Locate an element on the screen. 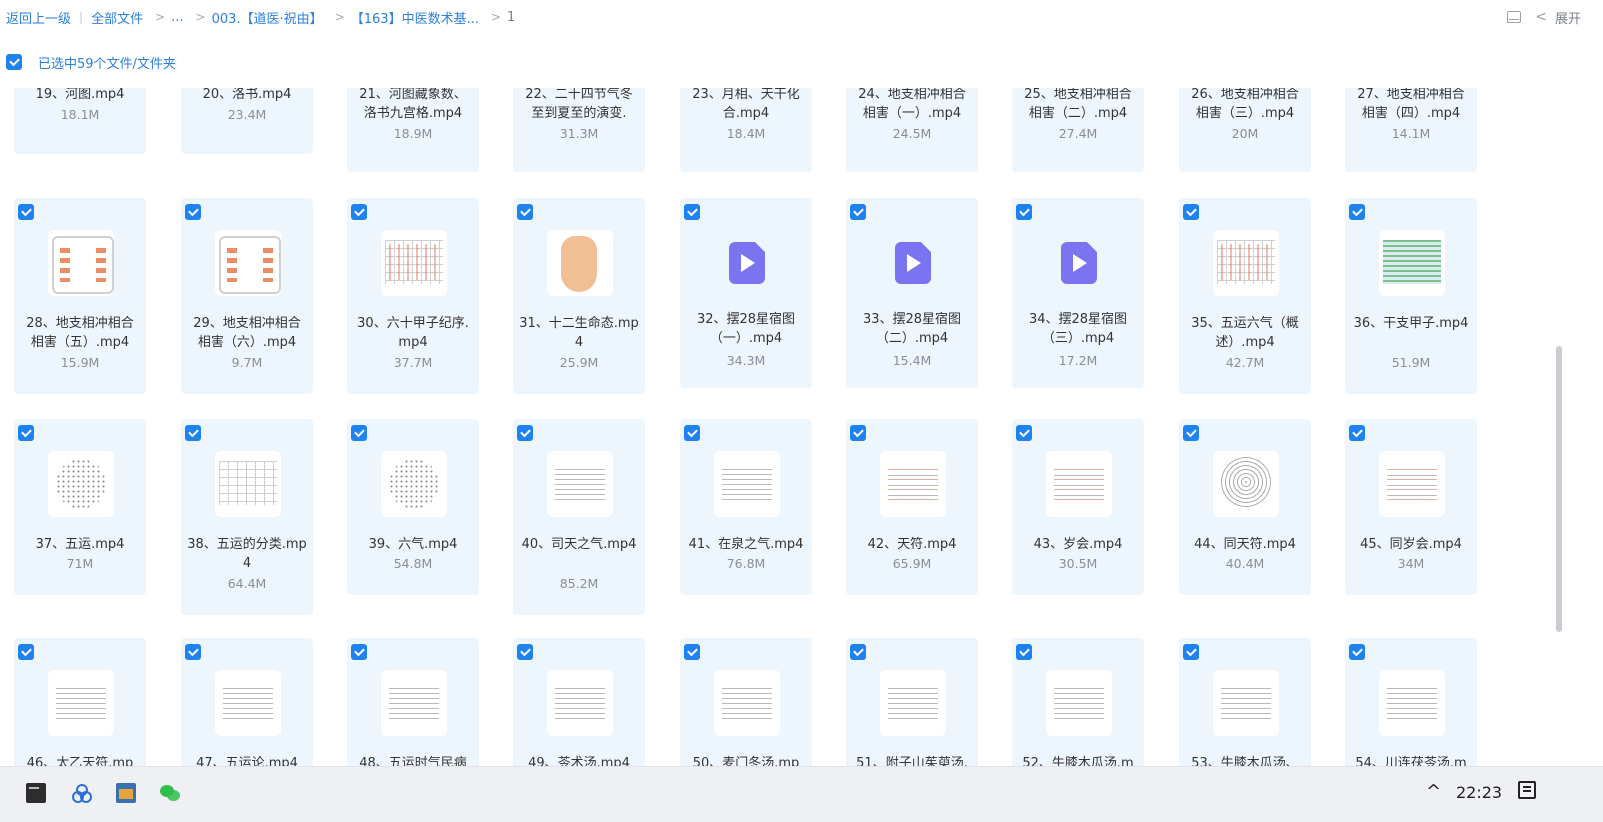  file-tile: 26、地支相冲相合相害（三）.mp4 20M is located at coordinates (1245, 130).